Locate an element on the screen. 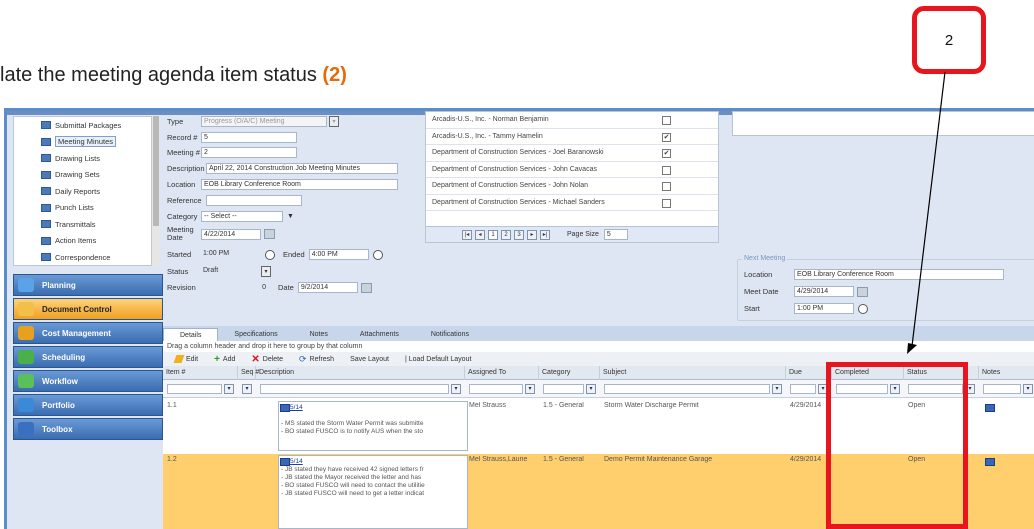 This screenshot has width=1034, height=529. sidebar-item: Correspondence is located at coordinates (85, 257).